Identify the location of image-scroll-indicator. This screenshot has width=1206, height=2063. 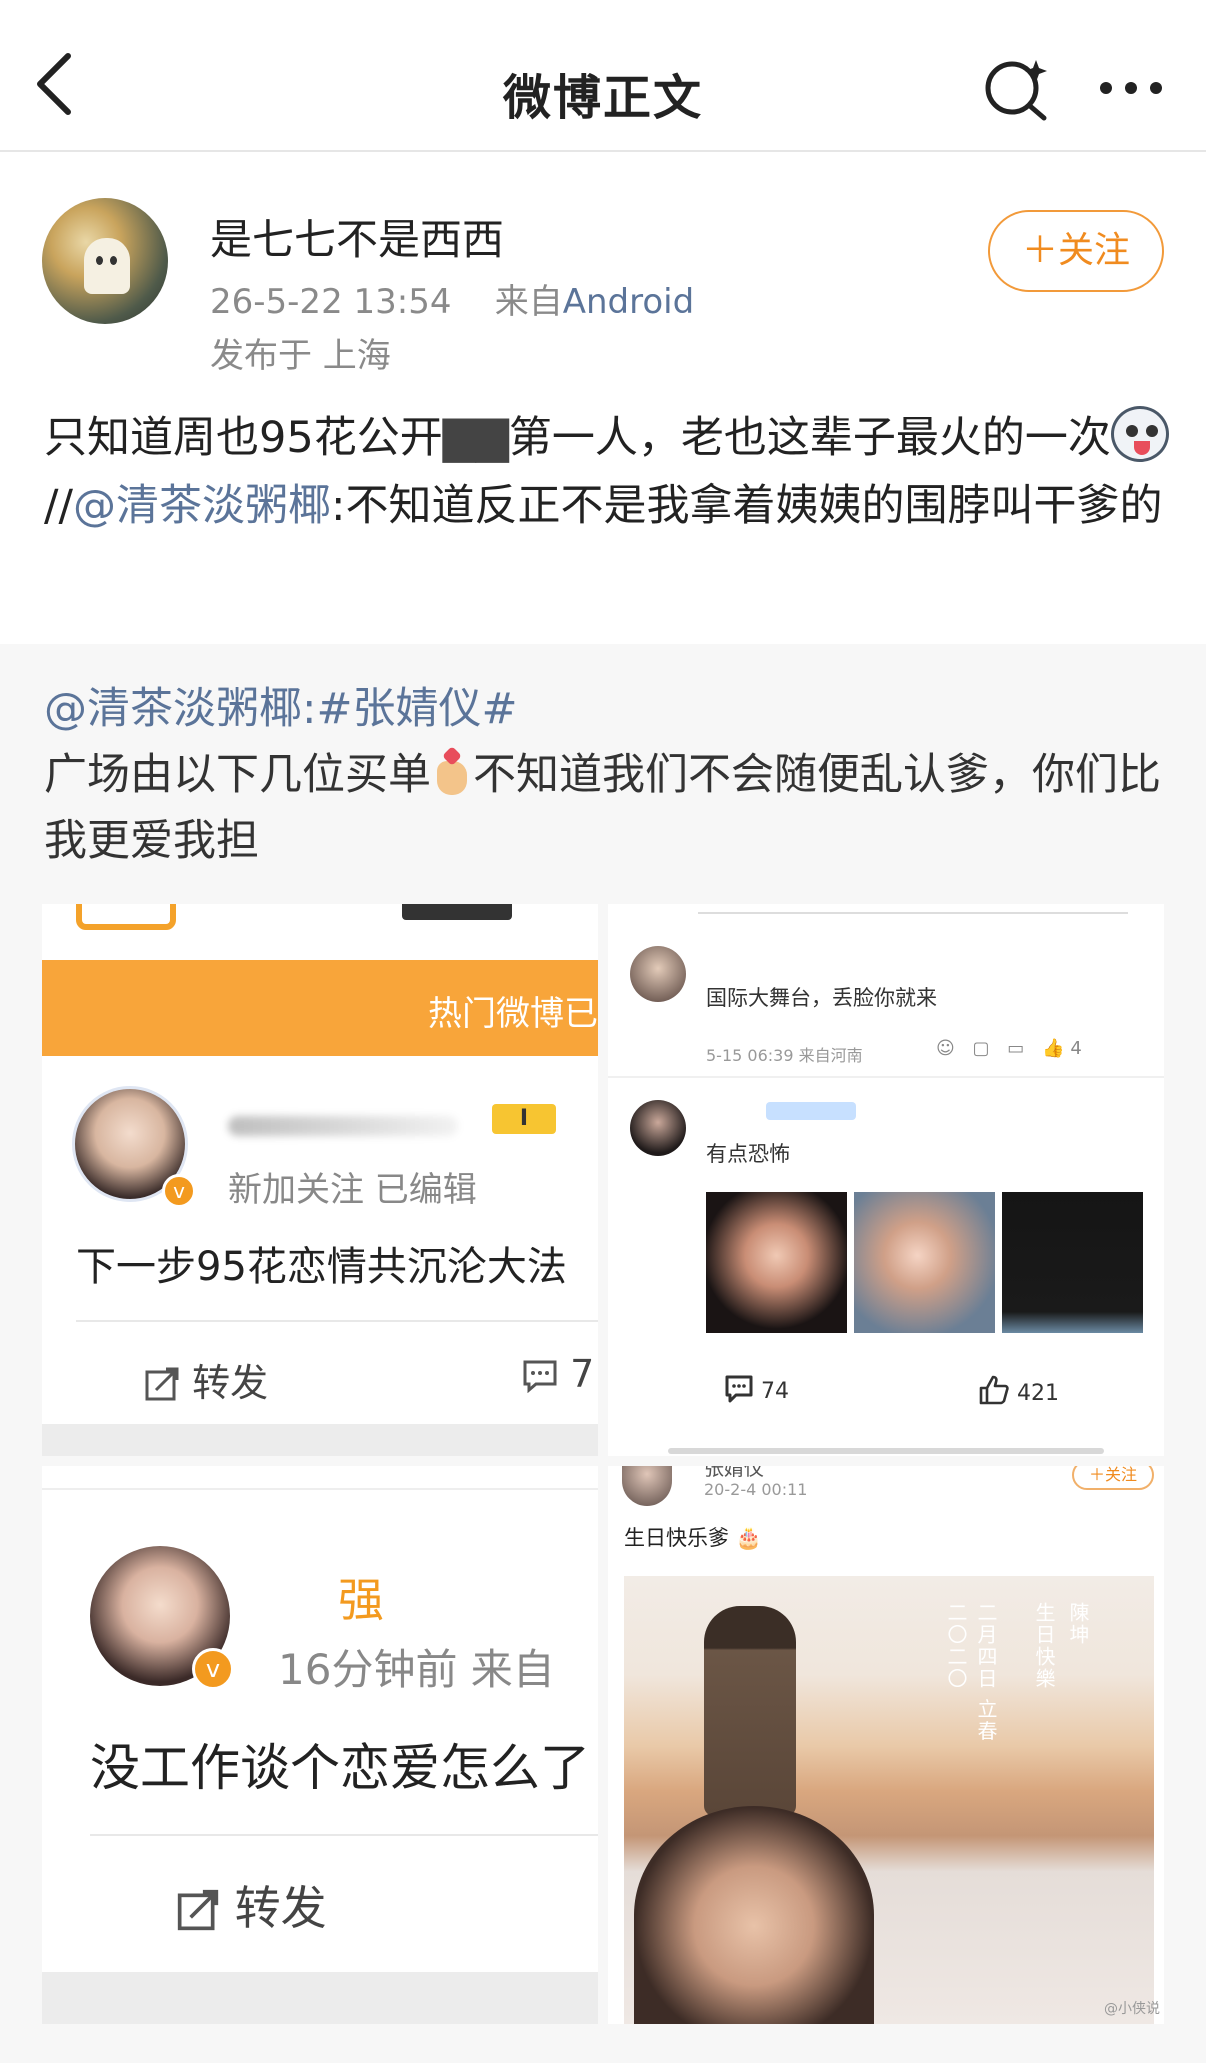
(886, 1451).